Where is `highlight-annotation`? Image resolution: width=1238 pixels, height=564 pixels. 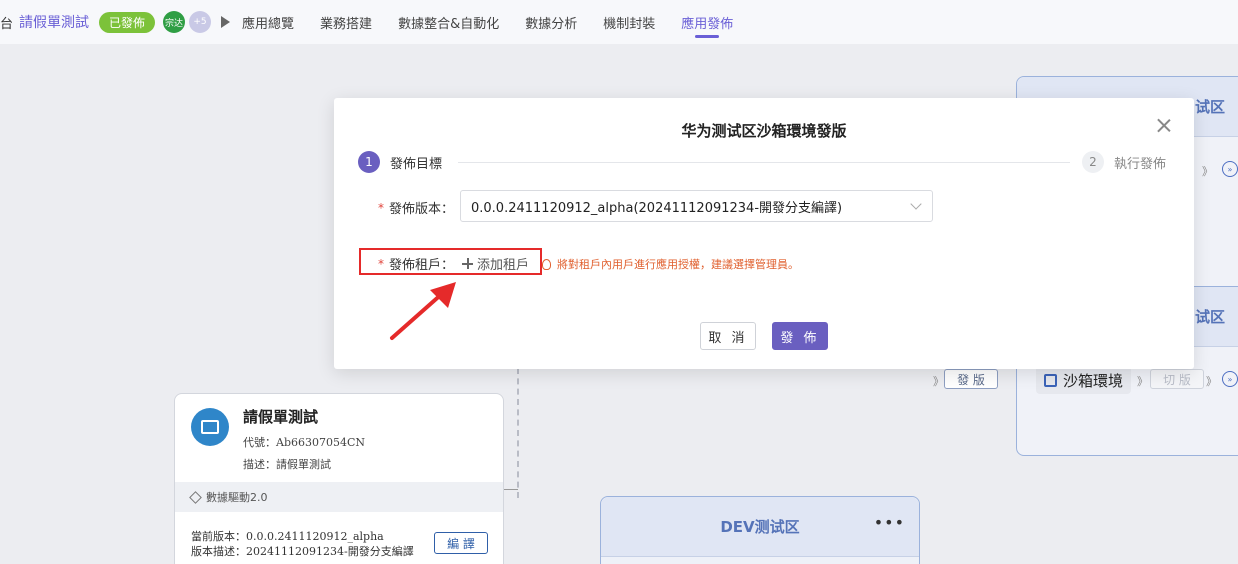 highlight-annotation is located at coordinates (450, 261).